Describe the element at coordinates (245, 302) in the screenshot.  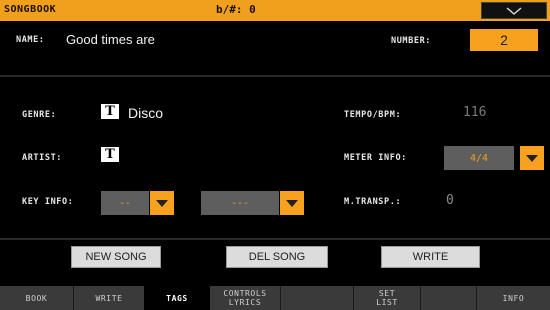
I see `tab-label-line-2: LYRICS` at that location.